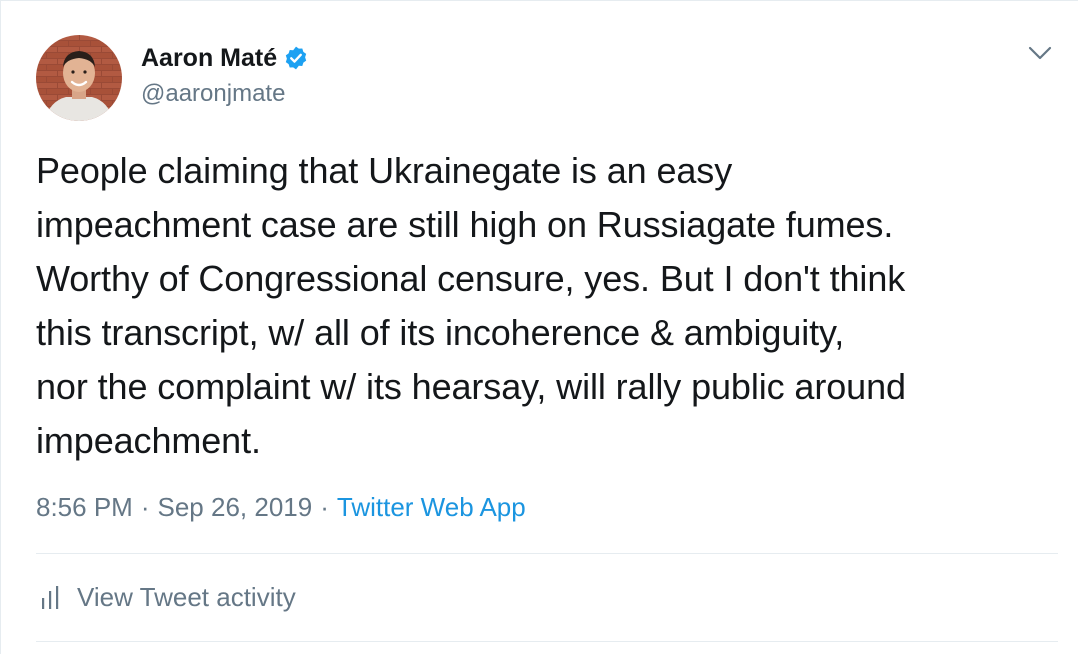 This screenshot has height=654, width=1078. I want to click on tweet-meta: 8:56 PM · Sep 26, 2019 · Twitter Web App, so click(281, 507).